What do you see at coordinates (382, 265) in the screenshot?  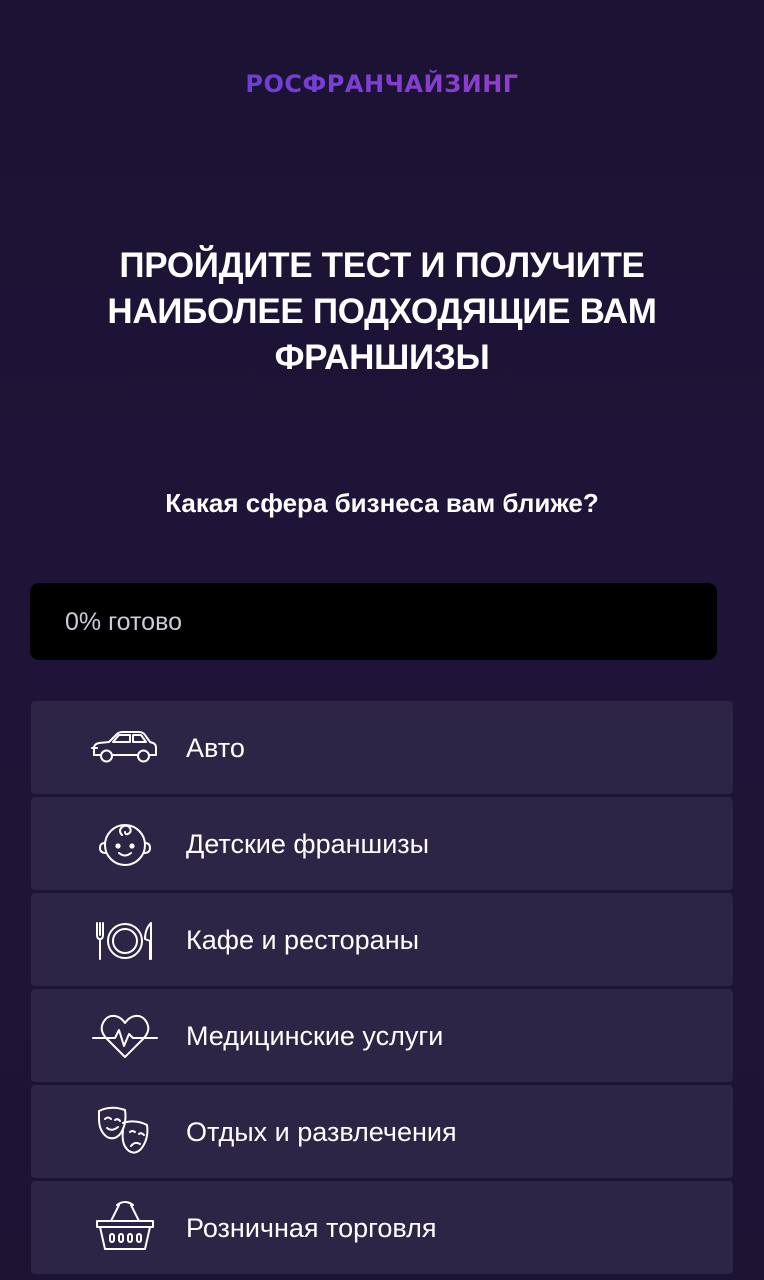 I see `page-title-line-1: ПРОЙДИТЕ ТЕСТ И ПОЛУЧИТЕ` at bounding box center [382, 265].